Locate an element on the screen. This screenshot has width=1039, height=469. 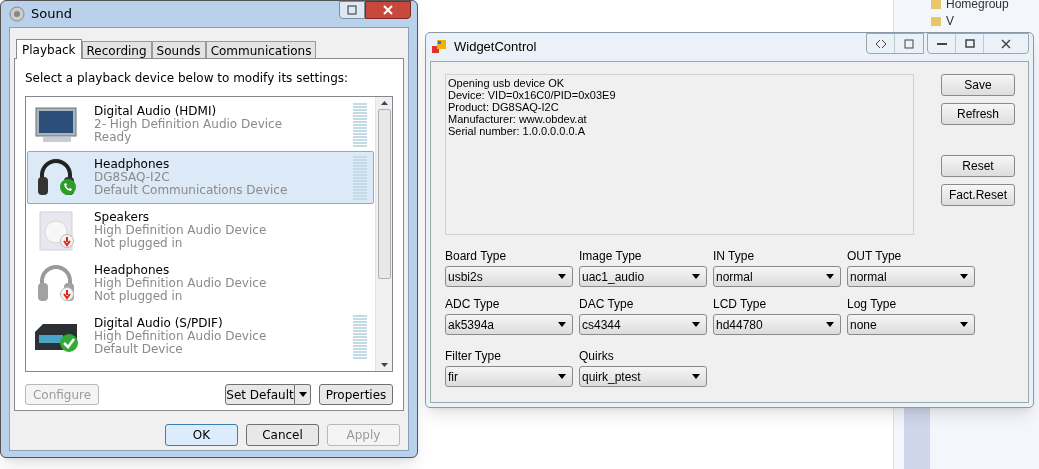
dropdown-value: cs4344 is located at coordinates (601, 325).